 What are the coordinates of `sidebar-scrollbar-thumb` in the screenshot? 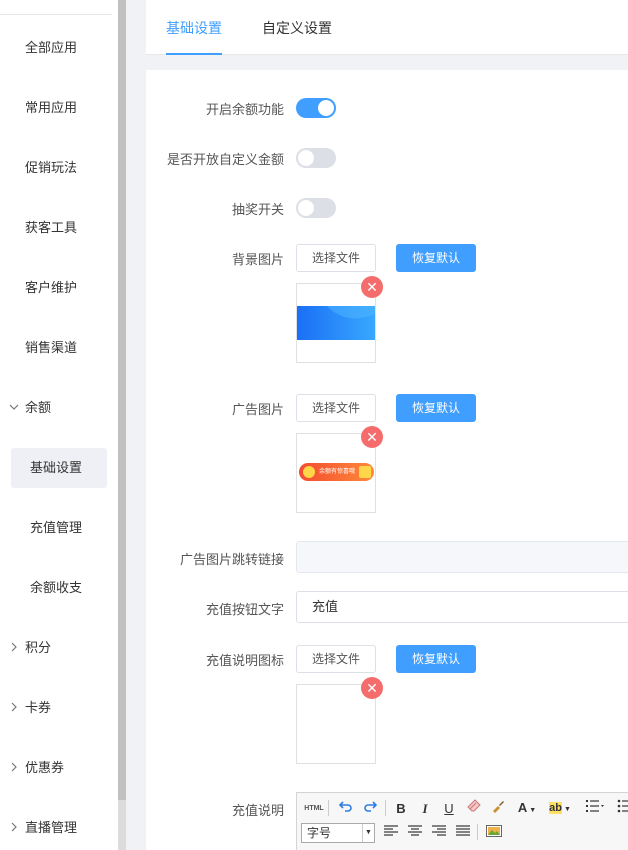 It's located at (122, 400).